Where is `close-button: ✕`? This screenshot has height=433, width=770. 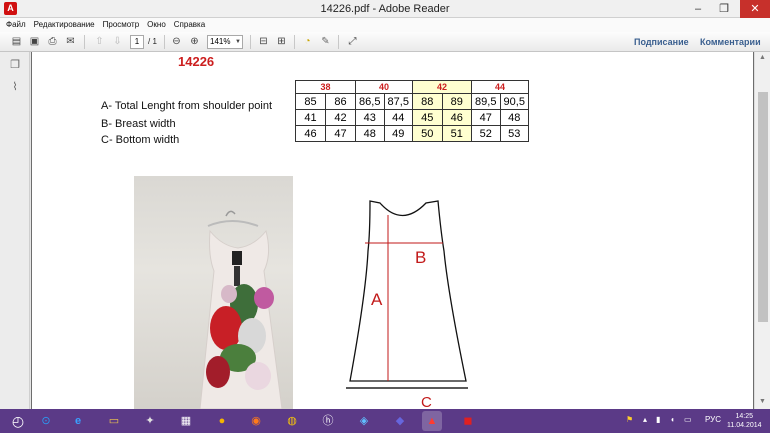 close-button: ✕ is located at coordinates (755, 9).